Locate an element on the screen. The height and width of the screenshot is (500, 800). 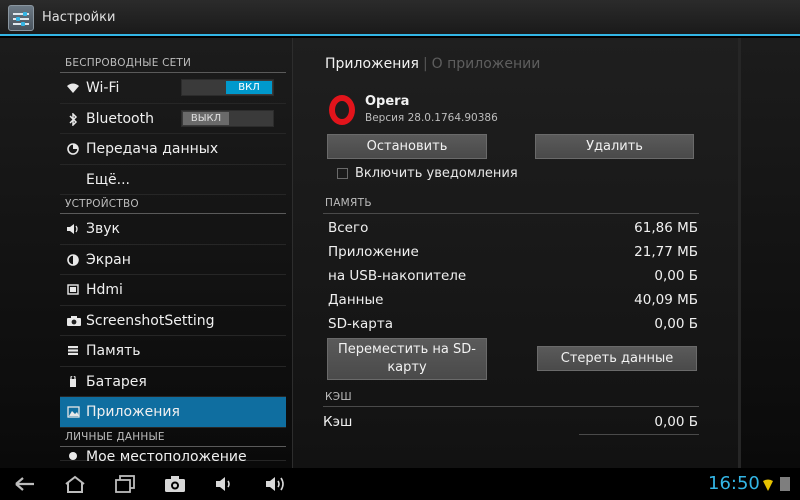
clear-data-button: Стереть данные is located at coordinates (617, 358).